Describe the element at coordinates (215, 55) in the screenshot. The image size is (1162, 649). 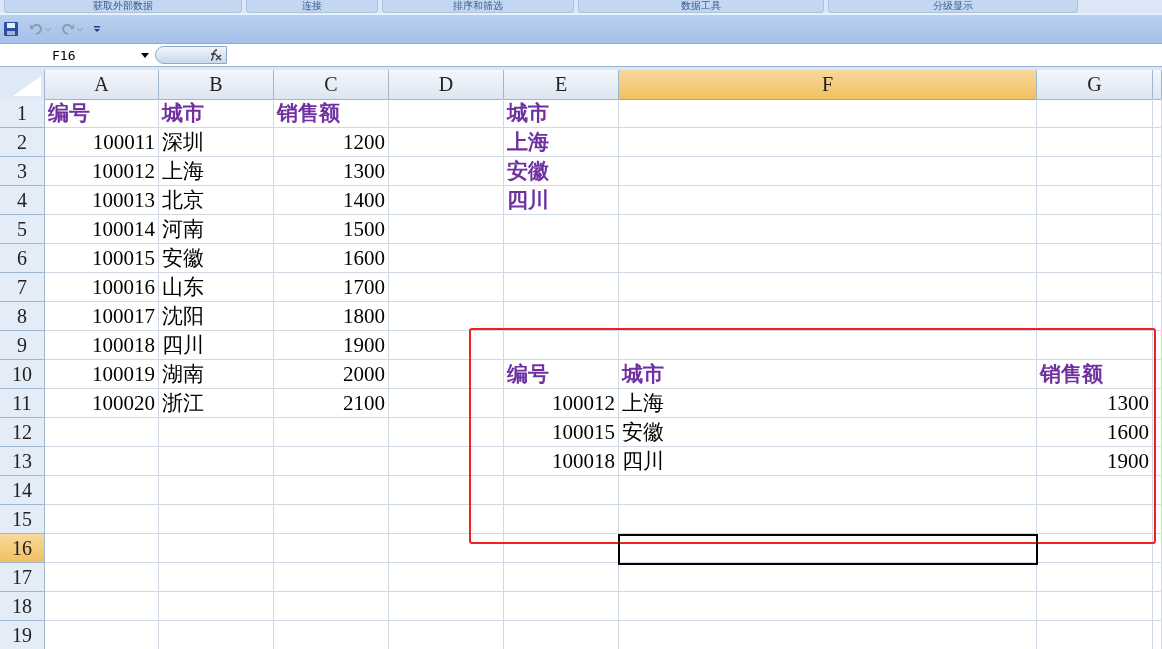
I see `fx-icon` at that location.